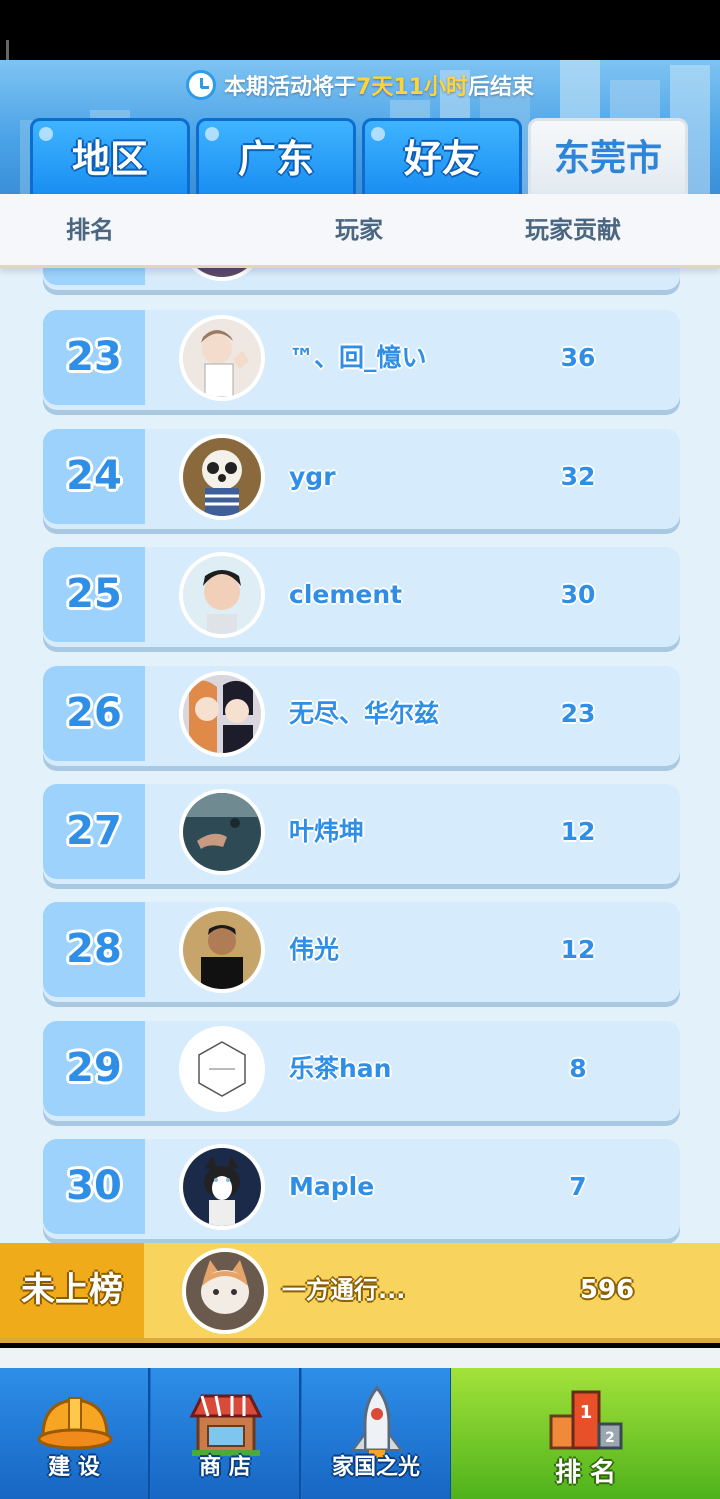  I want to click on husky-avatar, so click(222, 1187).